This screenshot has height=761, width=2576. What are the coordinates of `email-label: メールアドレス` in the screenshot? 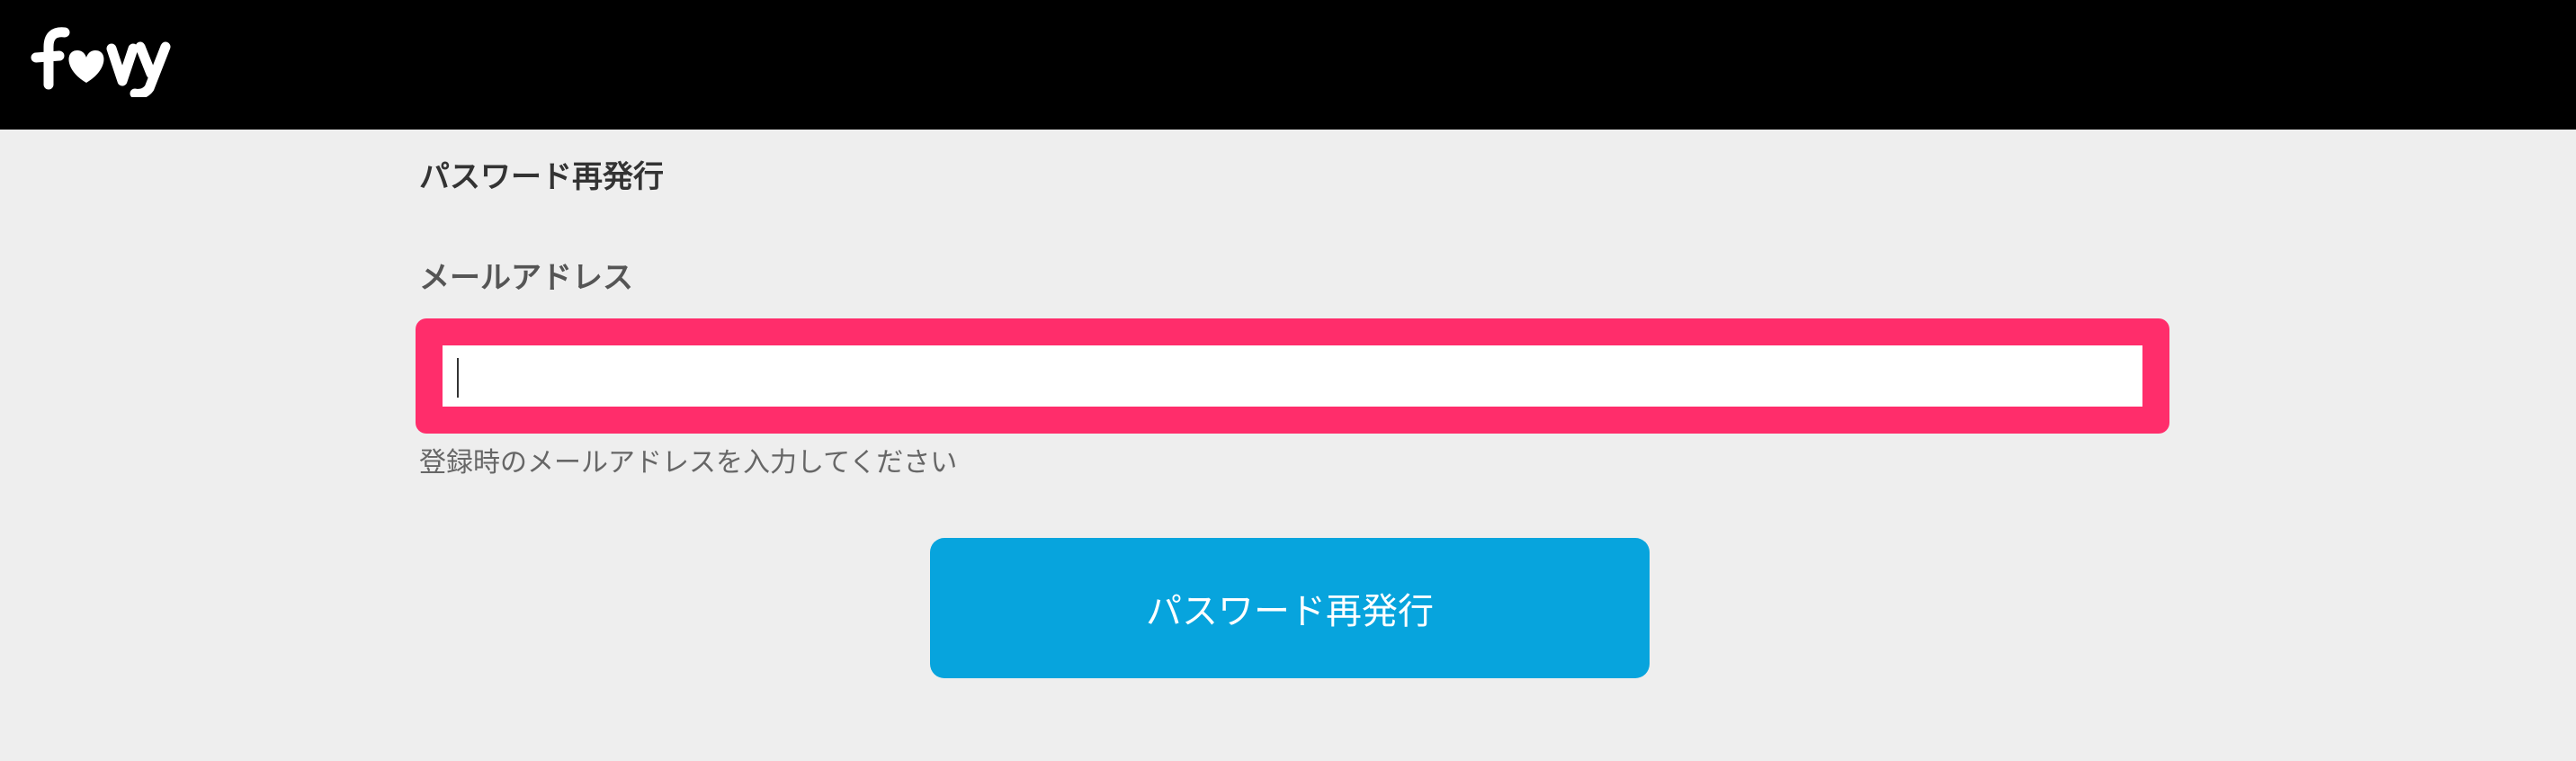 It's located at (526, 278).